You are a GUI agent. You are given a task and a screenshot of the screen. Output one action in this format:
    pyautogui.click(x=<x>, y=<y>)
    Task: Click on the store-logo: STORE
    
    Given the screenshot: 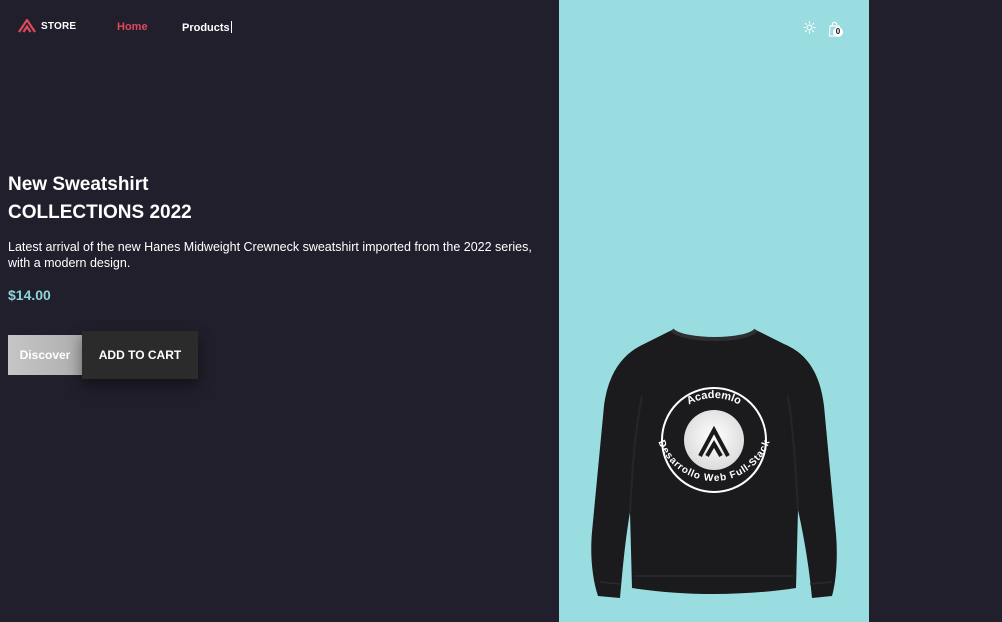 What is the action you would take?
    pyautogui.click(x=47, y=26)
    